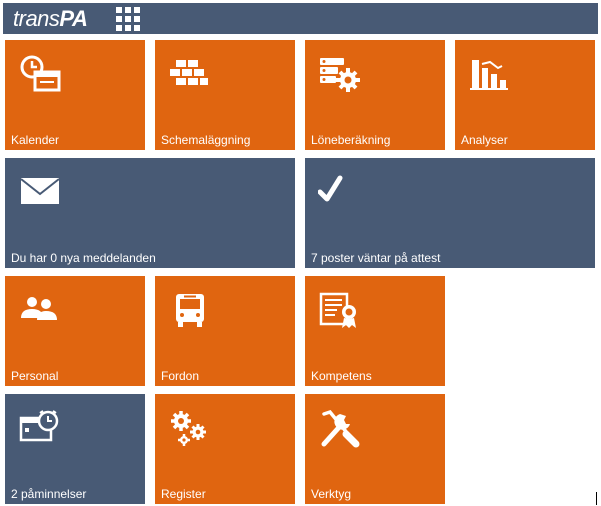  I want to click on tile-label: 2 påminnelser, so click(49, 494).